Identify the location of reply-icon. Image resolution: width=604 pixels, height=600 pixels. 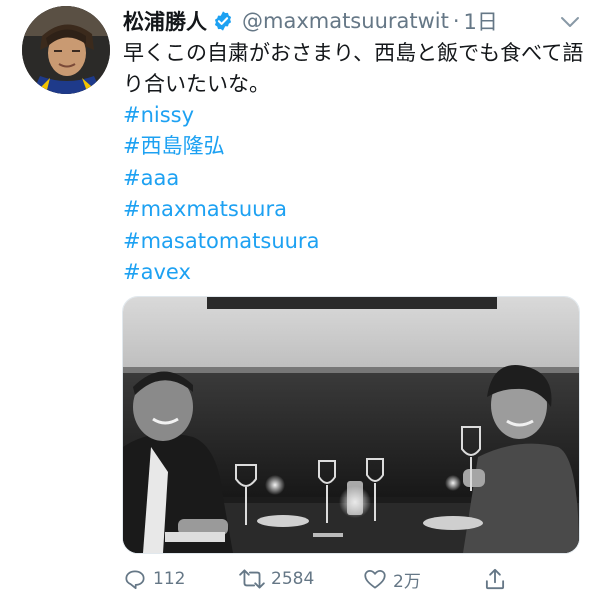
(135, 580).